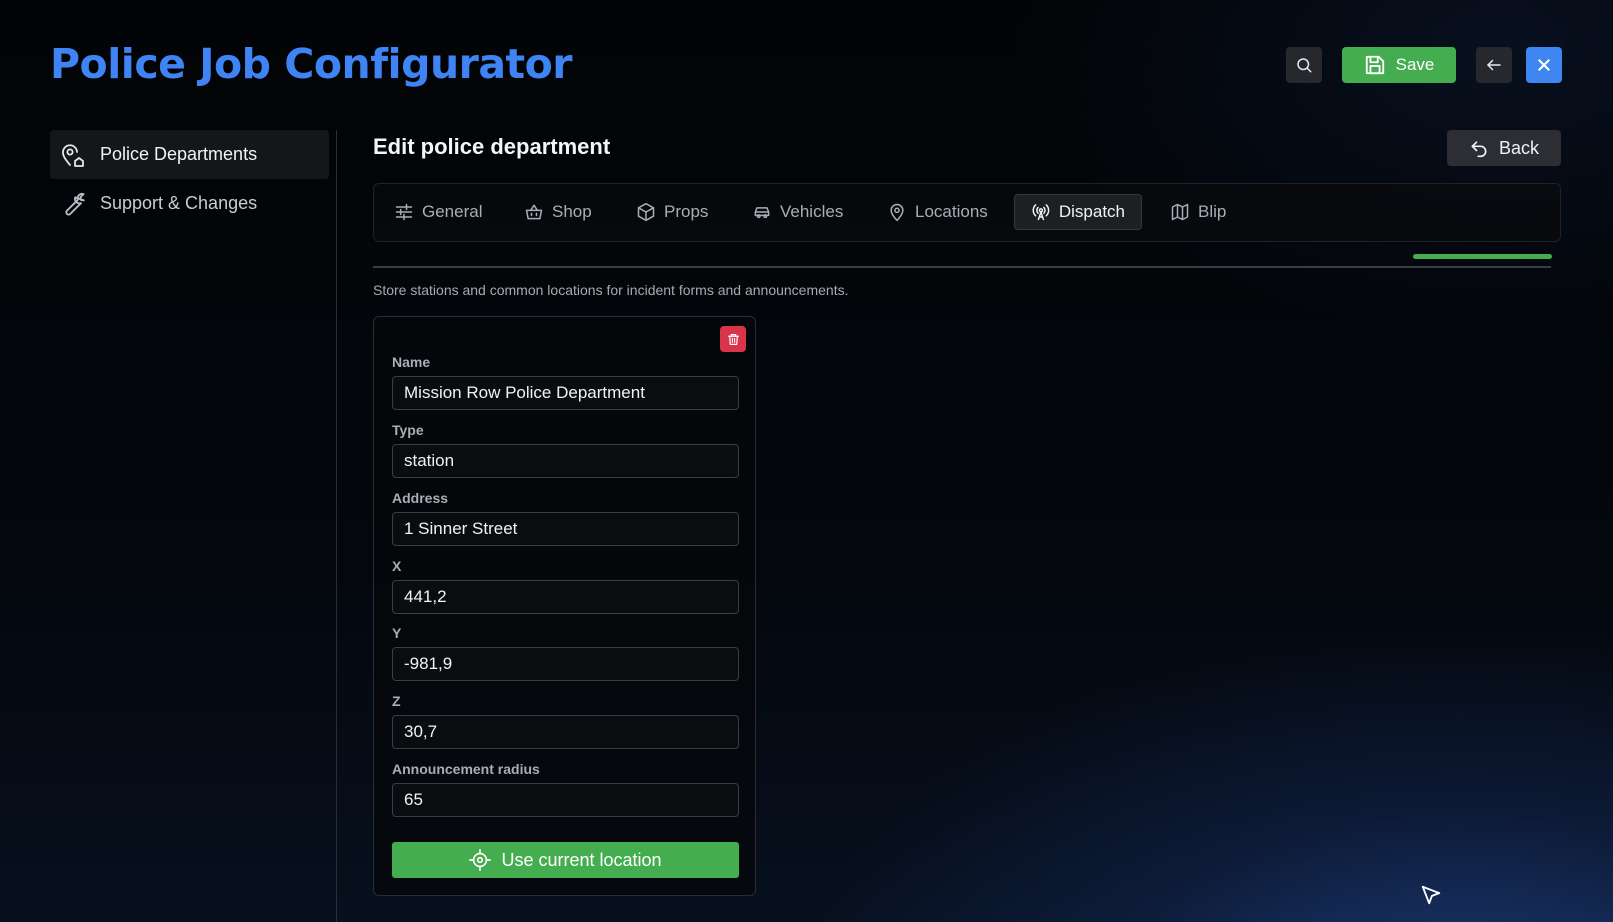  I want to click on radius-field-group: Announcement radius, so click(565, 789).